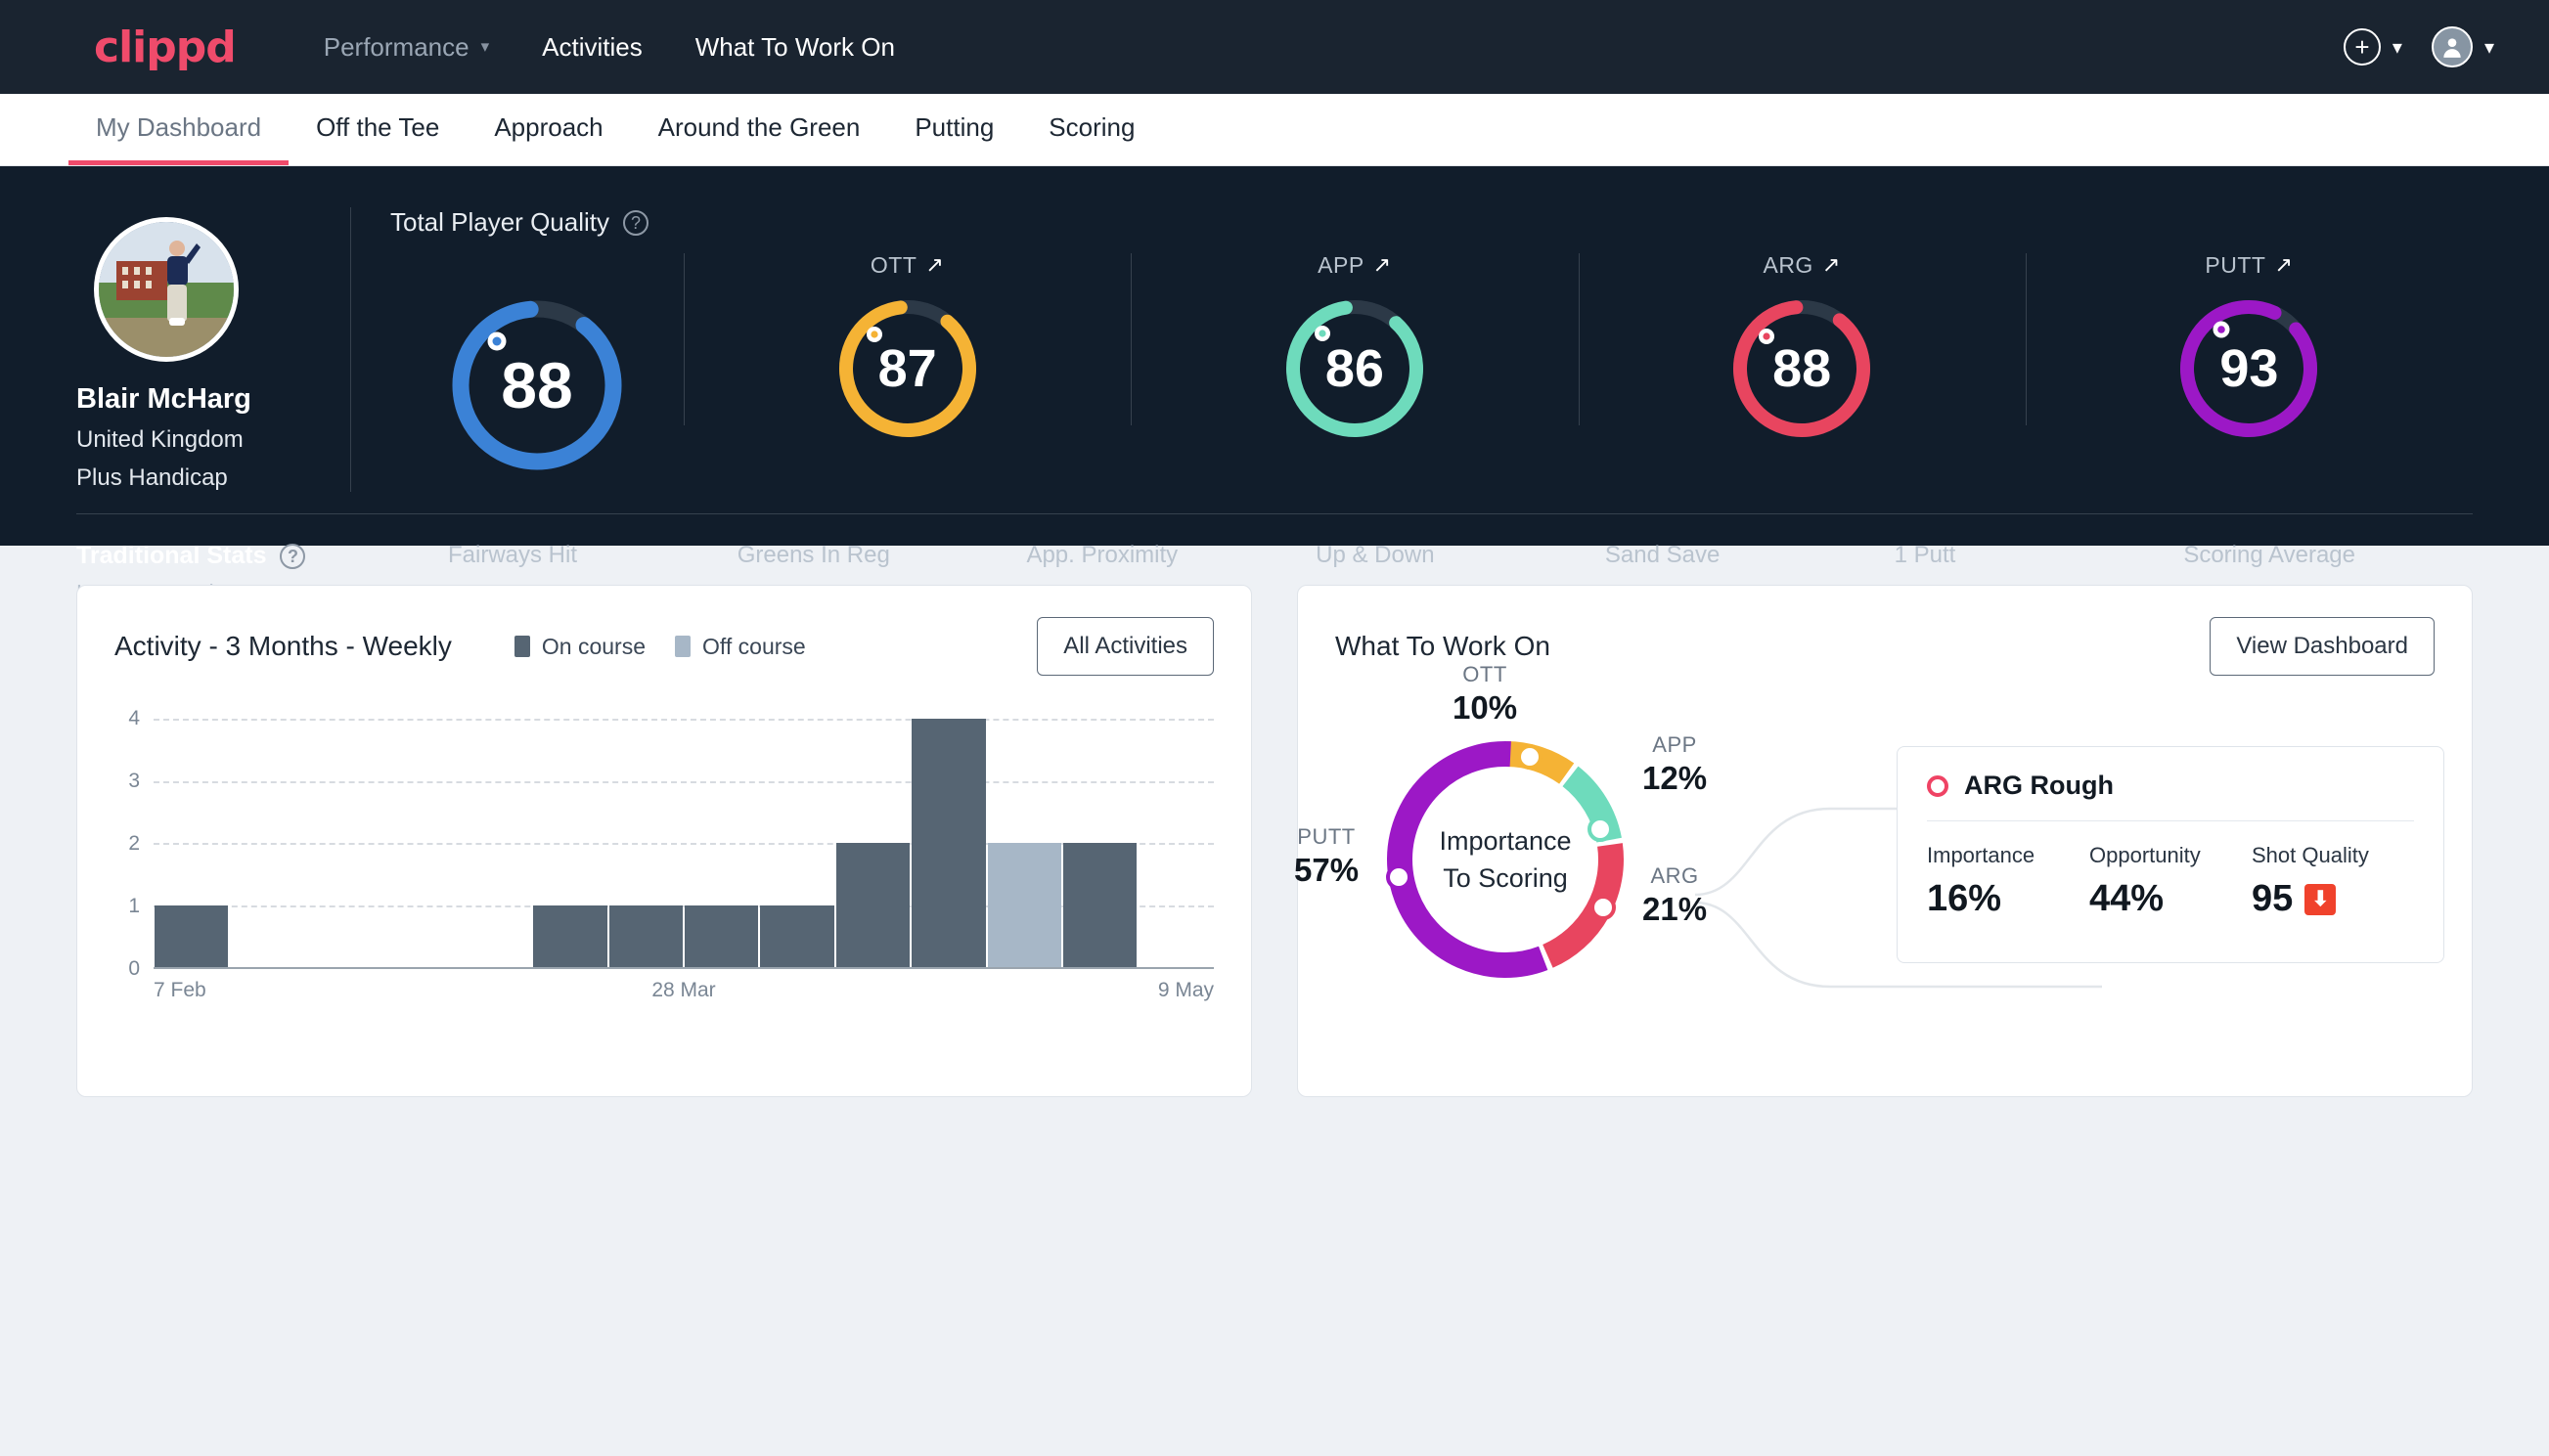  What do you see at coordinates (1981, 855) in the screenshot?
I see `detail-stat-label: Importance` at bounding box center [1981, 855].